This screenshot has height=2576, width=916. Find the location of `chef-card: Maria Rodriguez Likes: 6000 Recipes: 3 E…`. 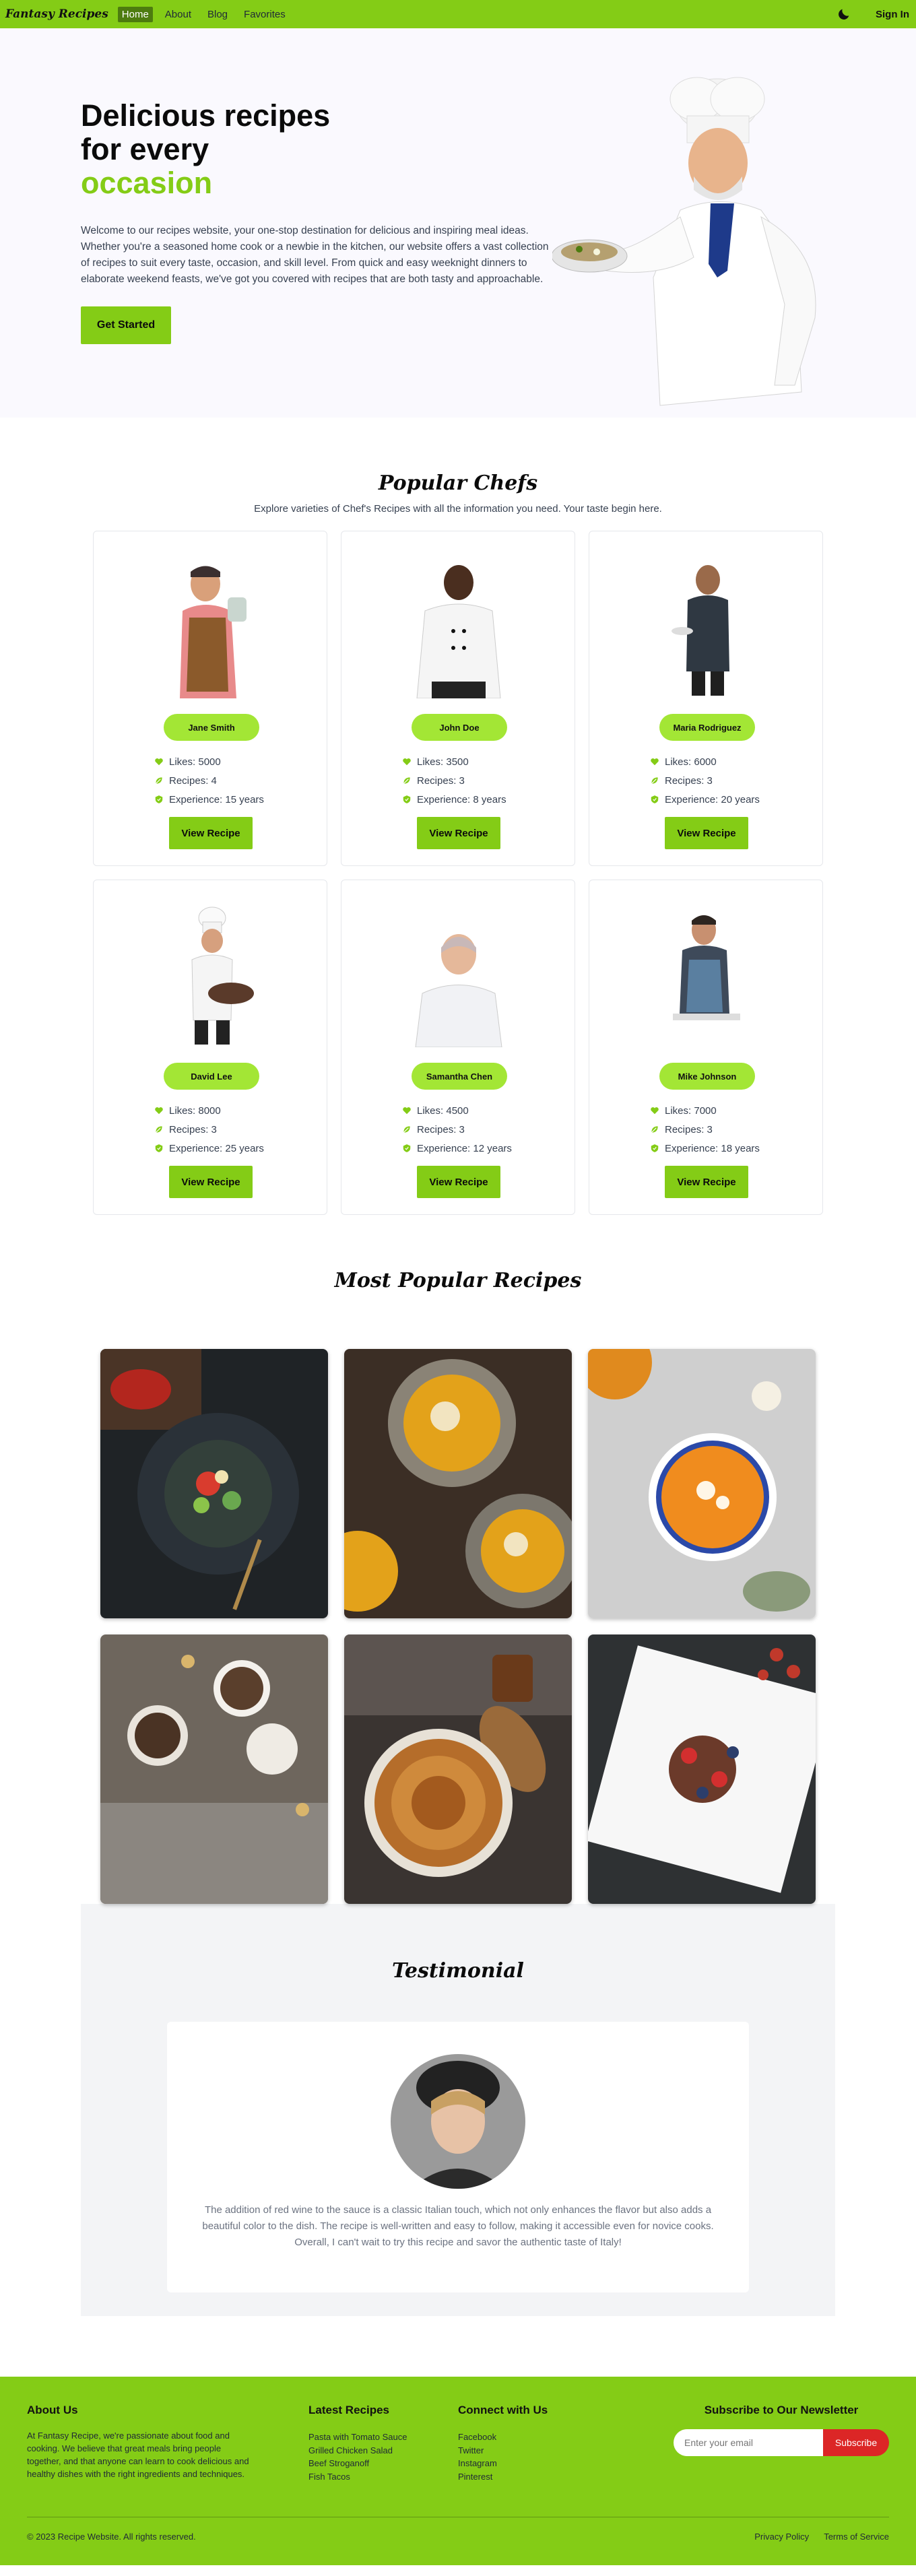

chef-card: Maria Rodriguez Likes: 6000 Recipes: 3 E… is located at coordinates (706, 698).